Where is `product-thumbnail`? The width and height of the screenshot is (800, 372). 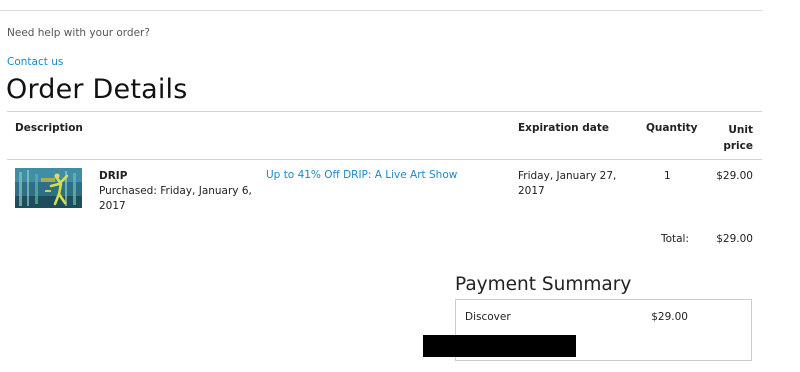 product-thumbnail is located at coordinates (48, 188).